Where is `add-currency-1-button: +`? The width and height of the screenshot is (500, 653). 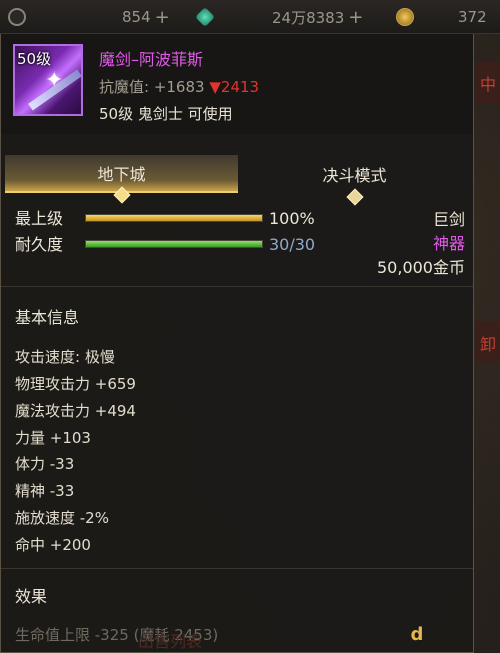 add-currency-1-button: + is located at coordinates (162, 17).